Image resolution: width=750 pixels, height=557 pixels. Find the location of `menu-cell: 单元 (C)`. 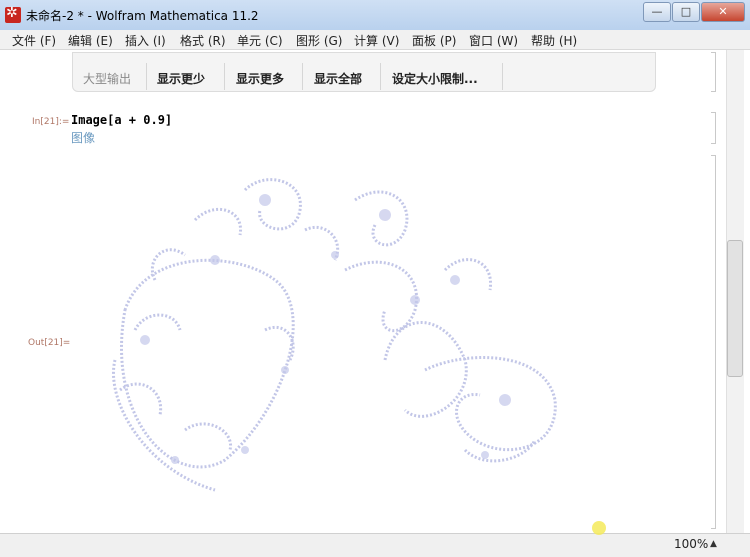

menu-cell: 单元 (C) is located at coordinates (260, 40).